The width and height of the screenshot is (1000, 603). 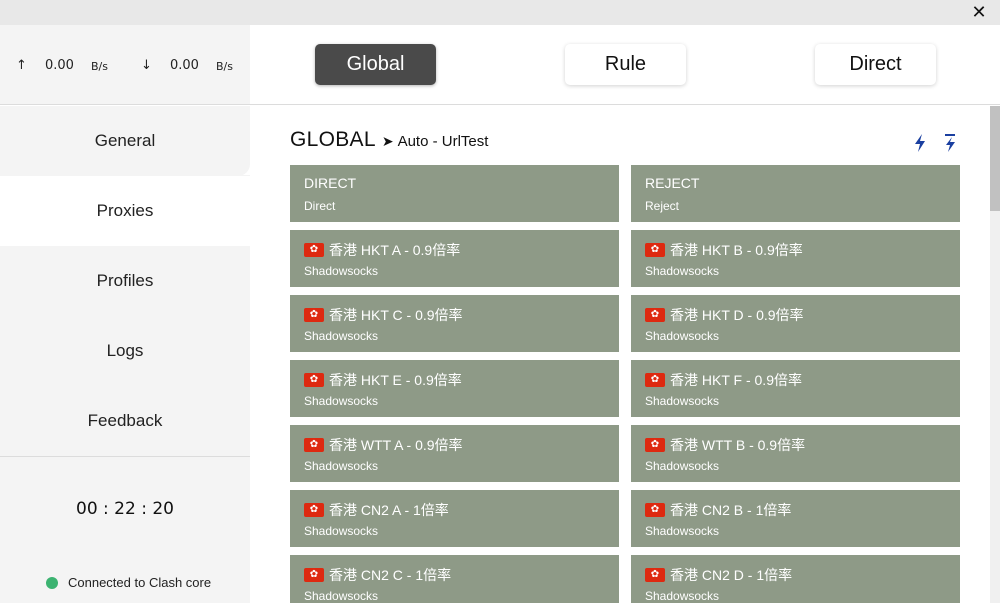 I want to click on sidebar-item-logs: Logs, so click(x=125, y=351).